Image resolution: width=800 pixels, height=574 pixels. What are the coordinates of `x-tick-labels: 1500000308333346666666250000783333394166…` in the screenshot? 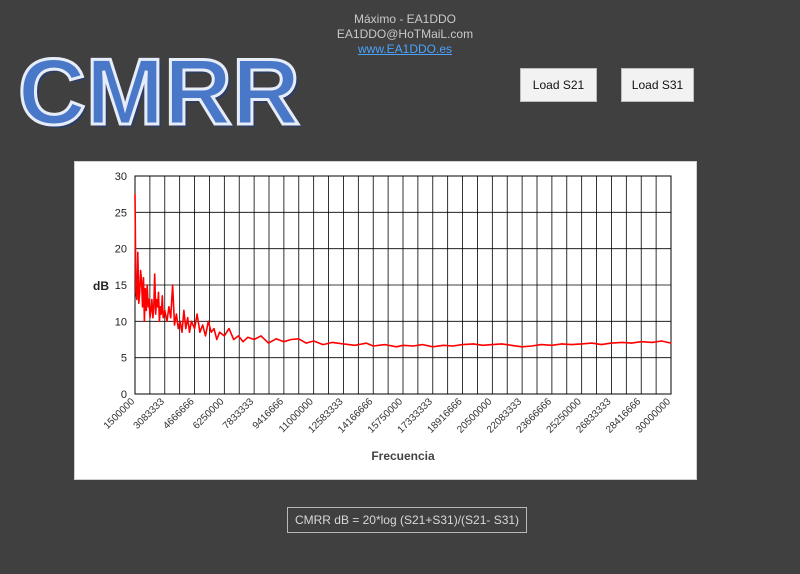 It's located at (388, 416).